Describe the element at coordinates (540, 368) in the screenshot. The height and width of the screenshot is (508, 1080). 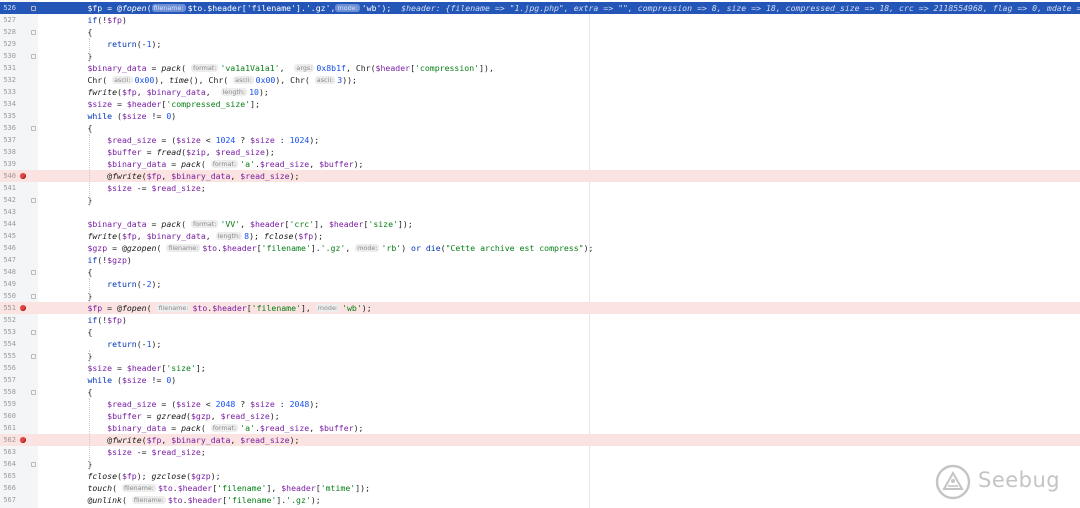
I see `code-line: 556 $size = $header['size'];` at that location.